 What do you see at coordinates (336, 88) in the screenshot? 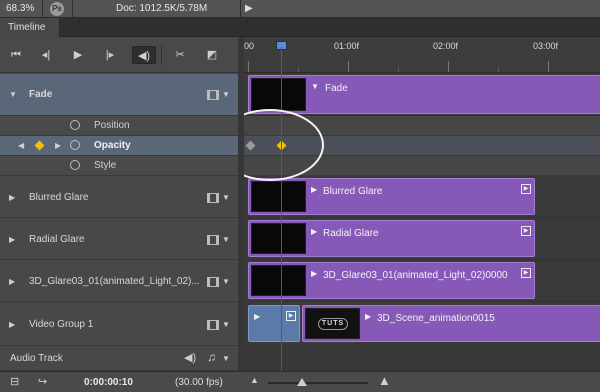
I see `clip-name: Fade` at bounding box center [336, 88].